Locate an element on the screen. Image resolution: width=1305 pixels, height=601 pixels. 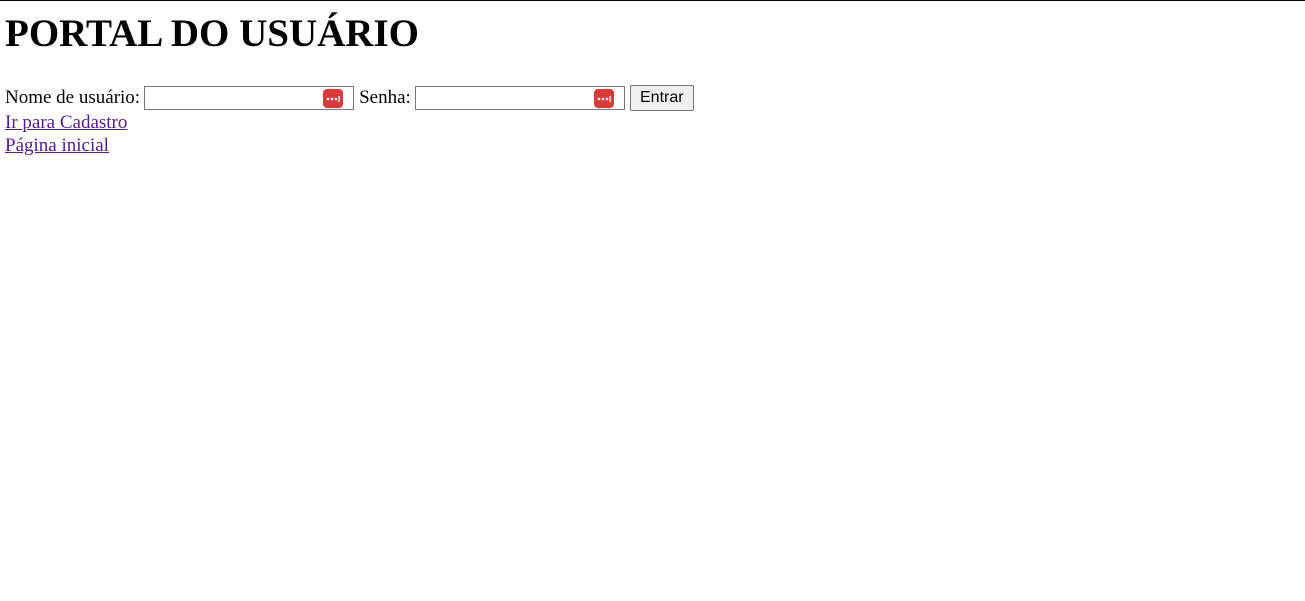
login-button: Entrar is located at coordinates (661, 98).